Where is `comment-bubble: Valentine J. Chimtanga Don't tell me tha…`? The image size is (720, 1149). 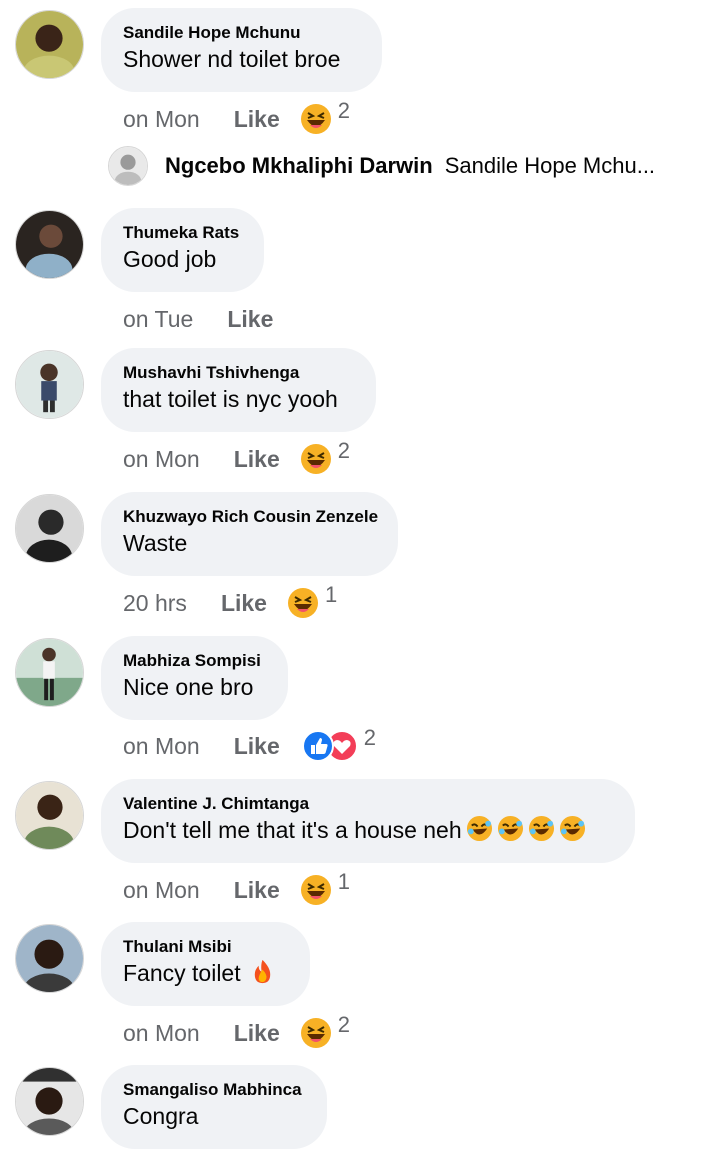
comment-bubble: Valentine J. Chimtanga Don't tell me tha… is located at coordinates (368, 821).